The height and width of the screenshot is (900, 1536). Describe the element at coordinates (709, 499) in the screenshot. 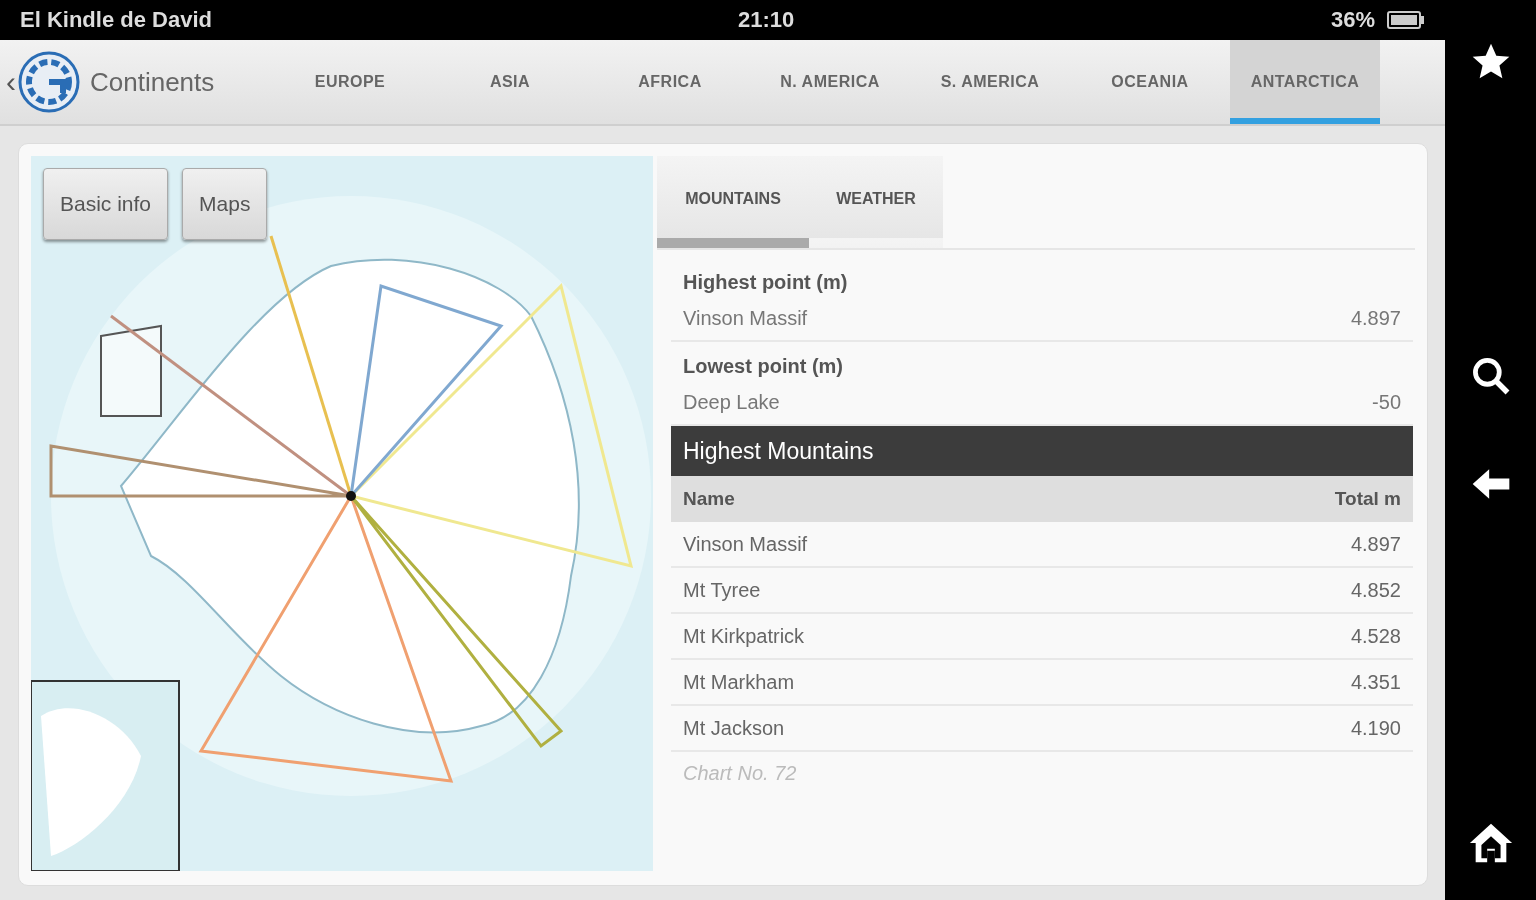

I see `column-header: Name` at that location.